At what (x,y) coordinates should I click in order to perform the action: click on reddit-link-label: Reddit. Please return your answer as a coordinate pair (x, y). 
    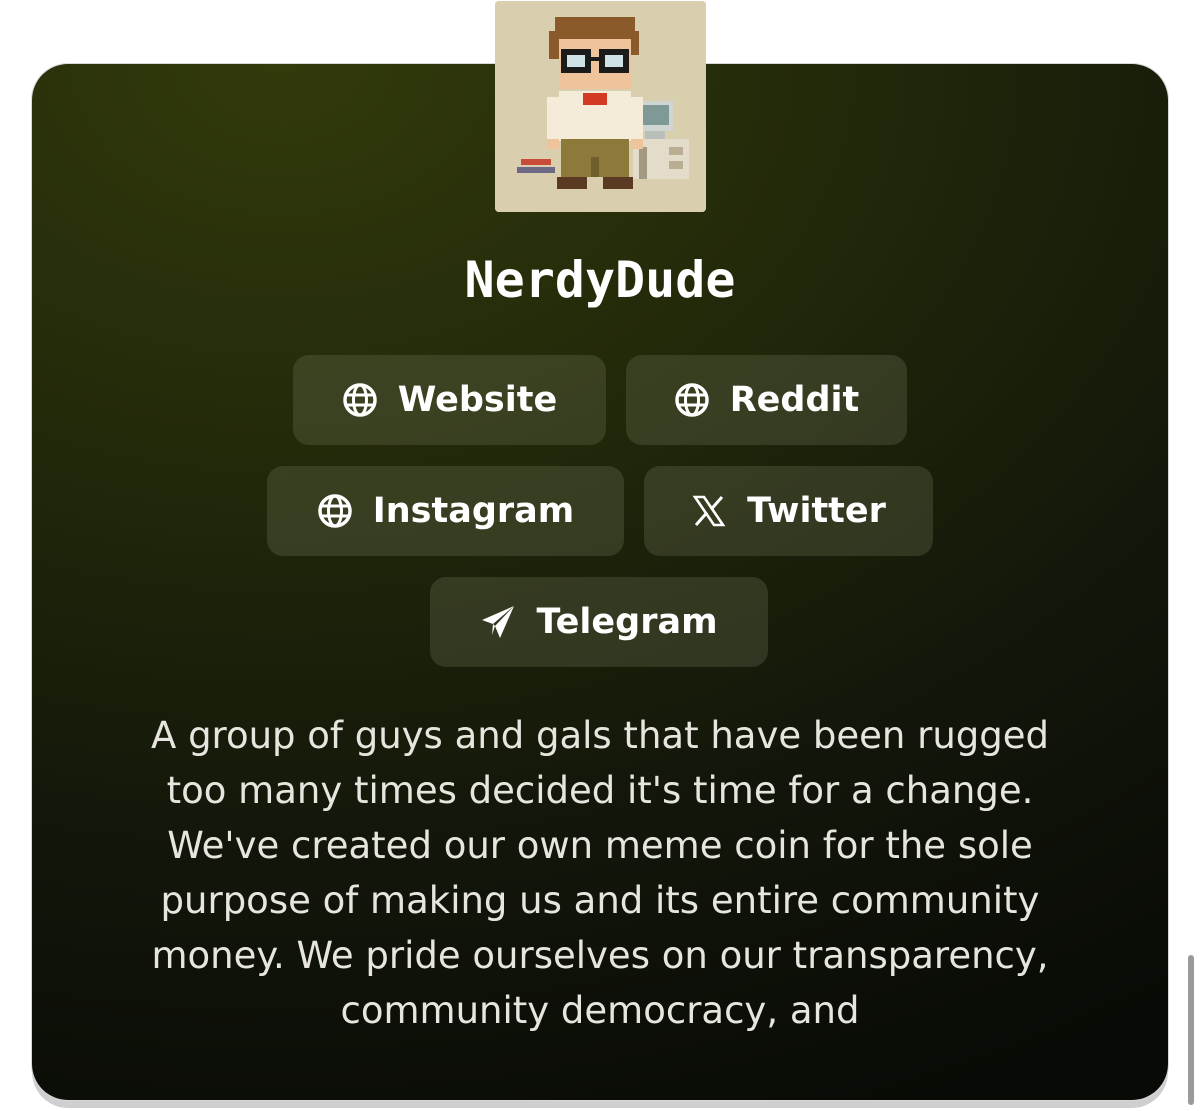
    Looking at the image, I should click on (794, 400).